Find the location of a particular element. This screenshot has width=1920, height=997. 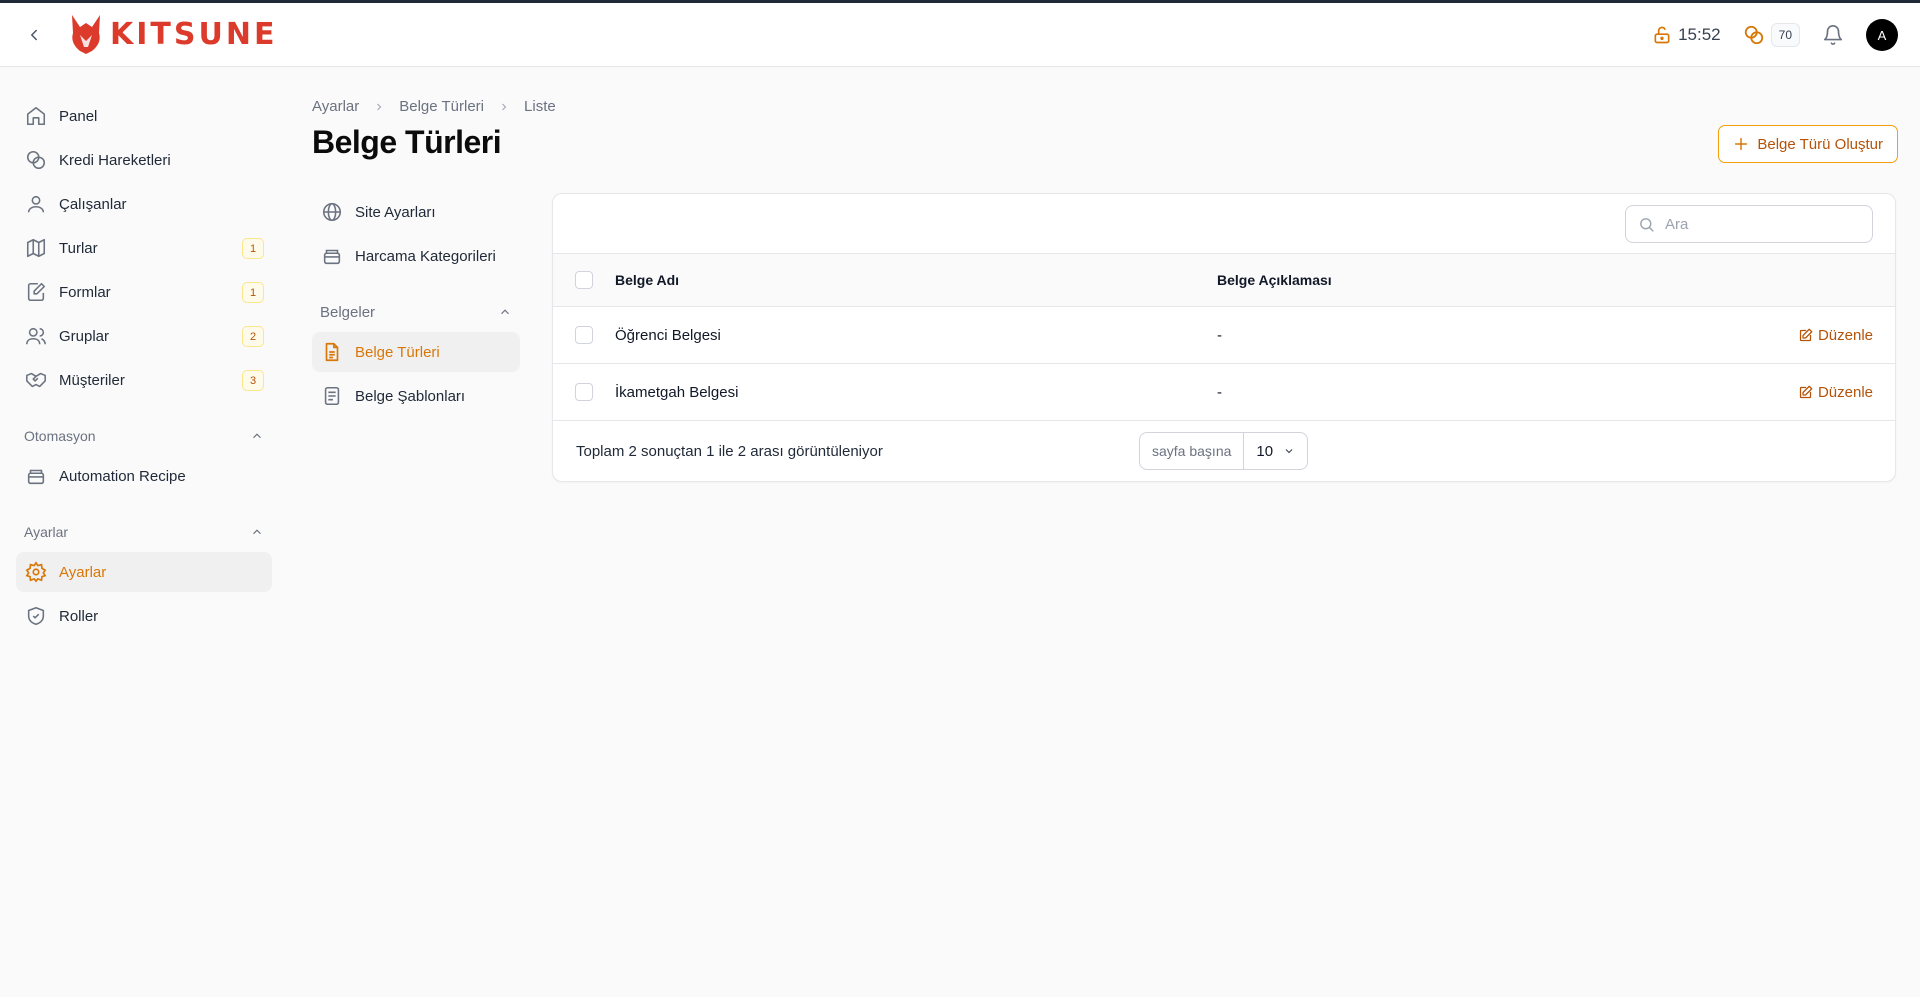

count-badge: 2 is located at coordinates (253, 336).